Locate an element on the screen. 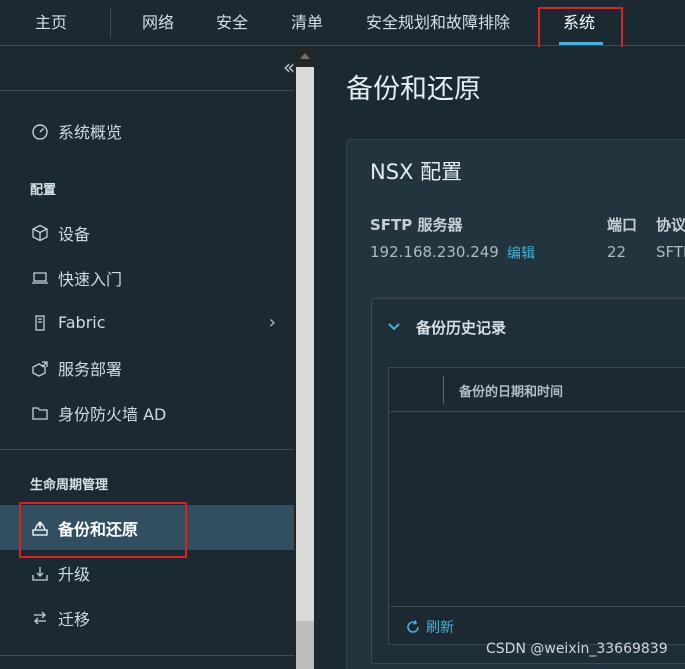 The image size is (685, 669). sidebar-item-label: 迁移 is located at coordinates (74, 619).